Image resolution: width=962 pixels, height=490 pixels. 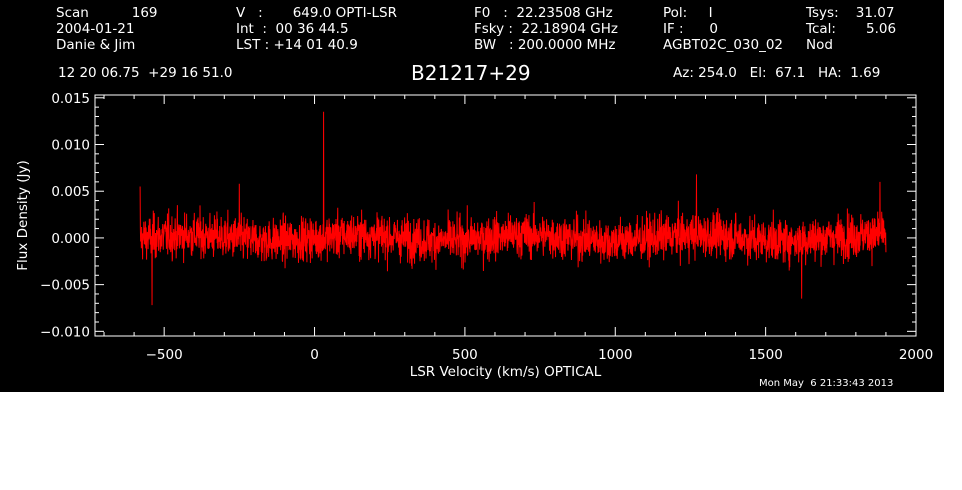 I want to click on plot-timestamp: Mon May 6 21:33:43 2013, so click(x=826, y=383).